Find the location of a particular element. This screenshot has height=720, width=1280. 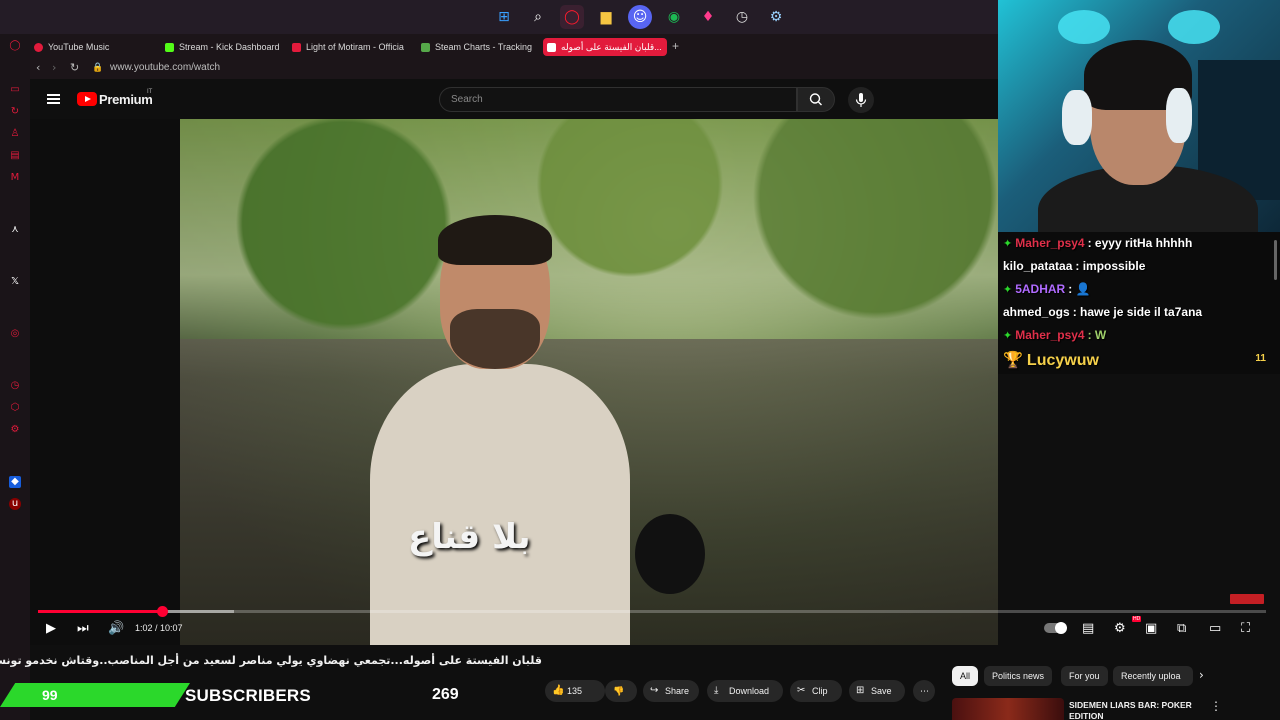

page-scrollbar is located at coordinates (1275, 260).